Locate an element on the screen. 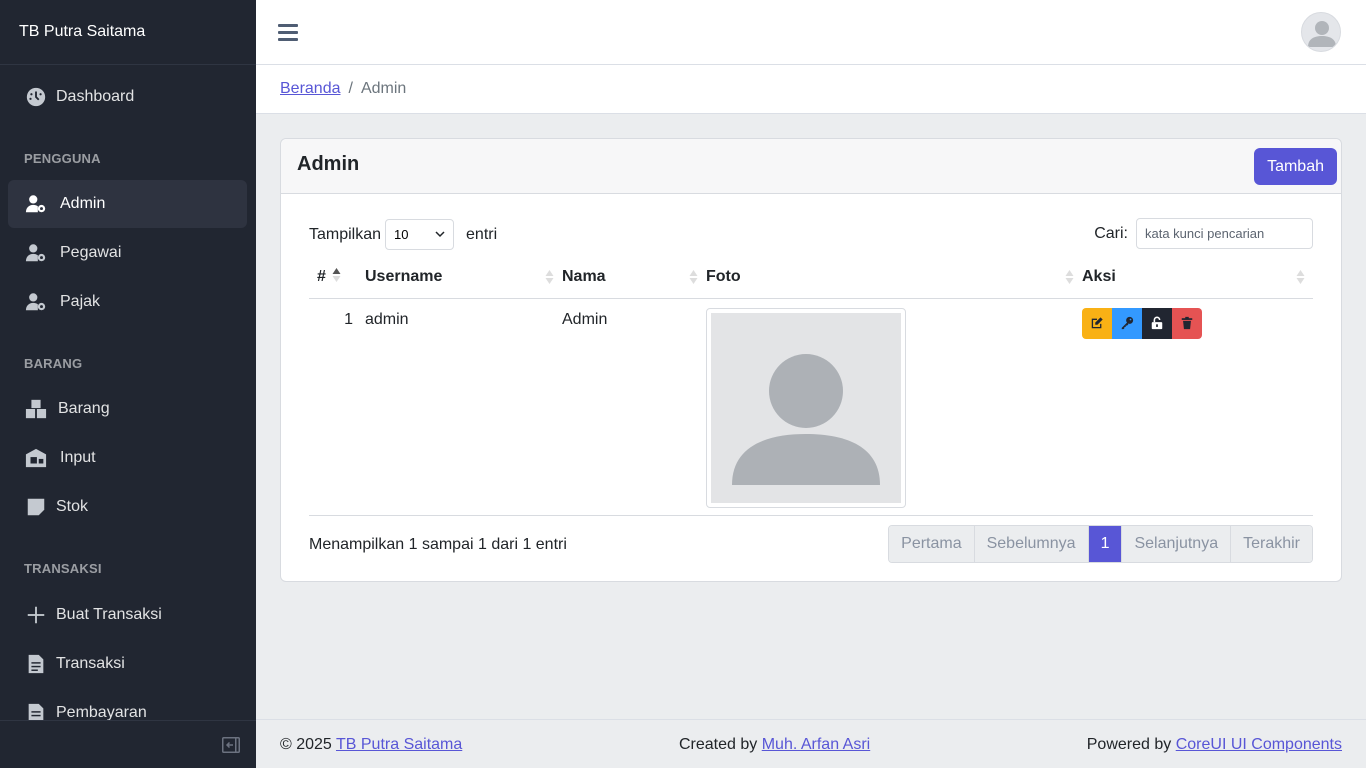 This screenshot has width=1366, height=768. pagination-page-current: 1 is located at coordinates (1105, 544).